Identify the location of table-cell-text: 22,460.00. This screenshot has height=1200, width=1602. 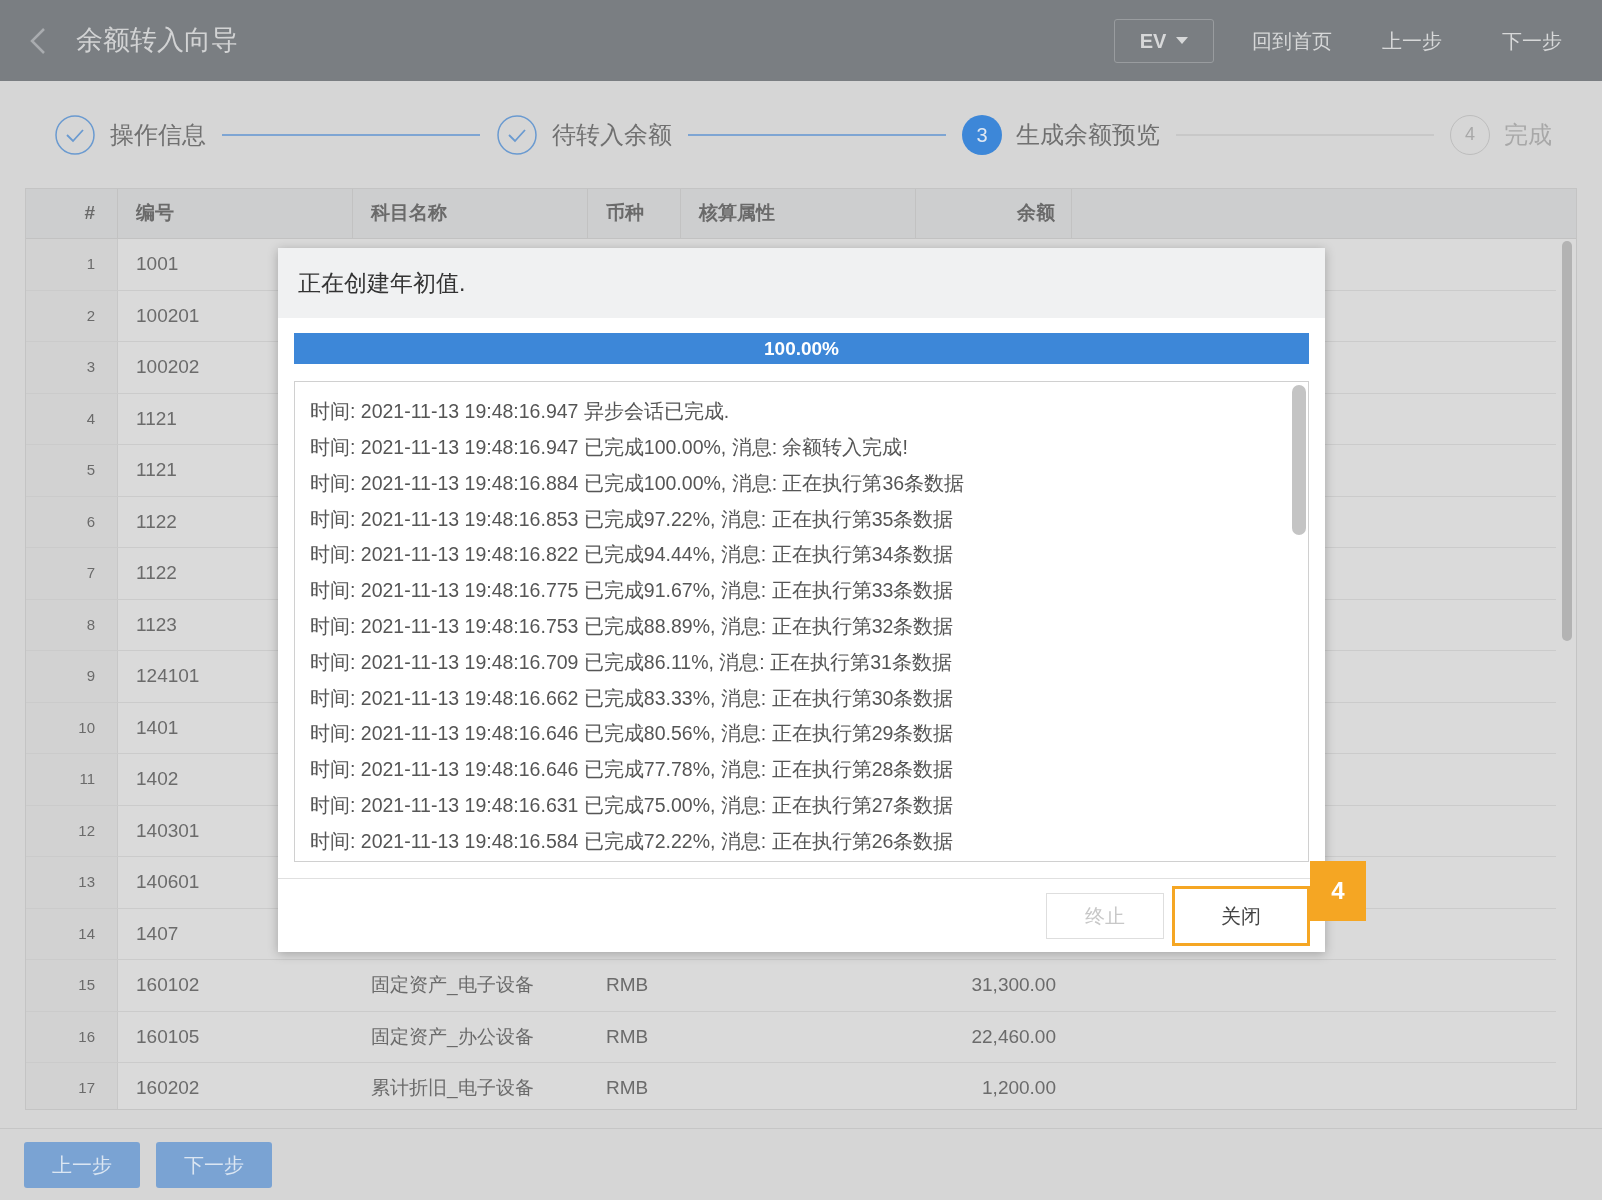
(1013, 1036).